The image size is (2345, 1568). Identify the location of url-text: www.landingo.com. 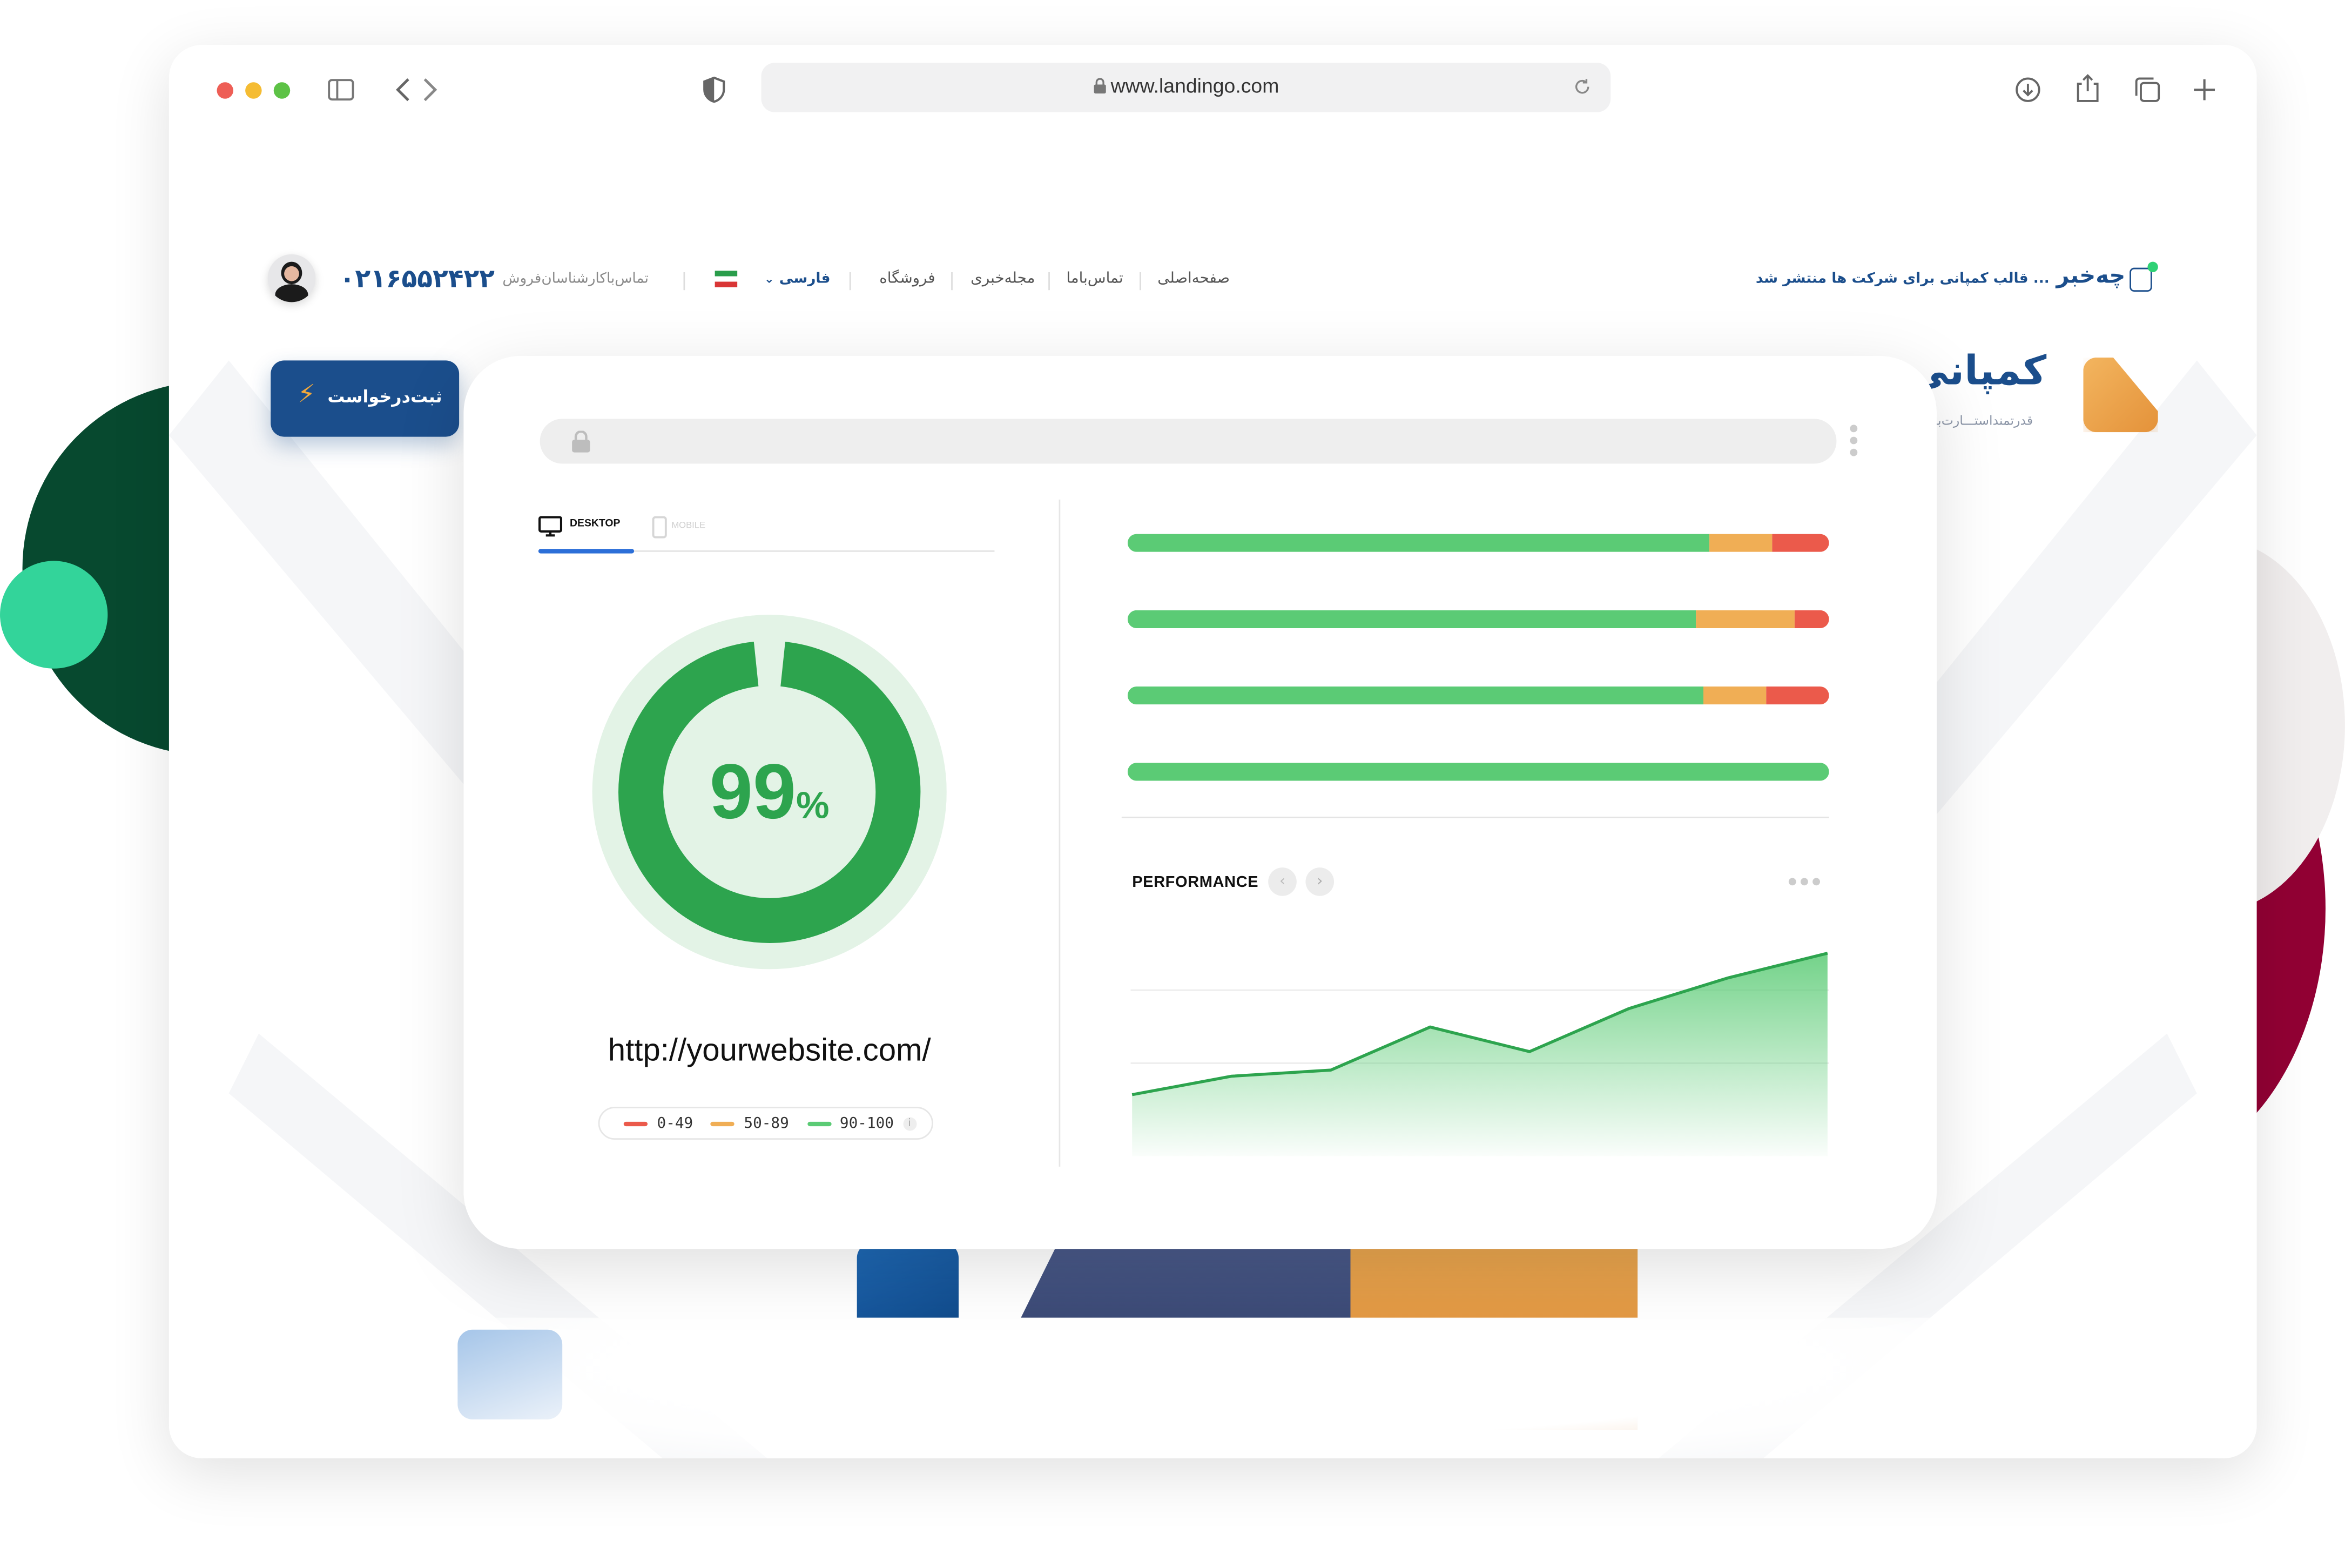
(1194, 86).